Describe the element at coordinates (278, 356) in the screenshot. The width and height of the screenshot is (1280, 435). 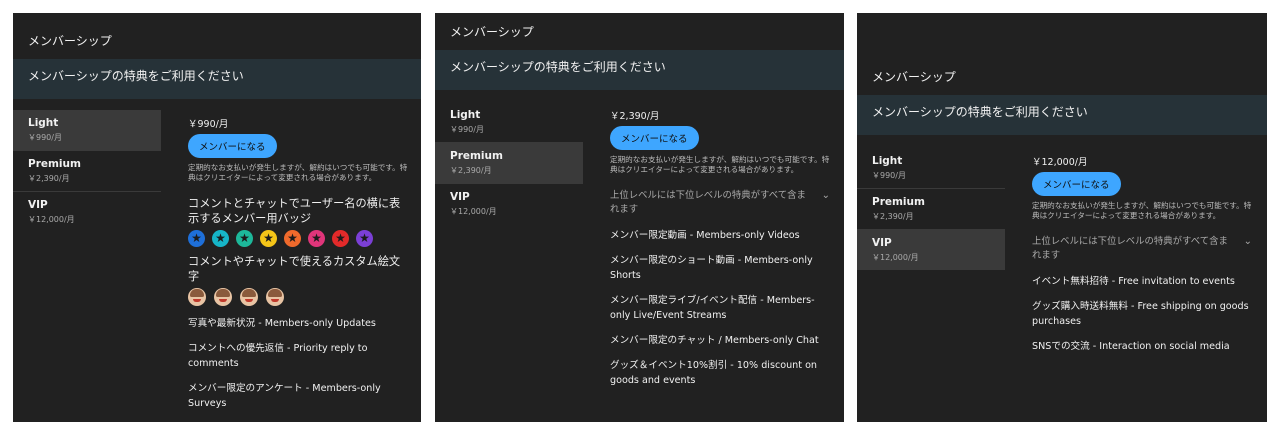
I see `benefit-item: コメントへの優先返信 - Priority reply to comments` at that location.